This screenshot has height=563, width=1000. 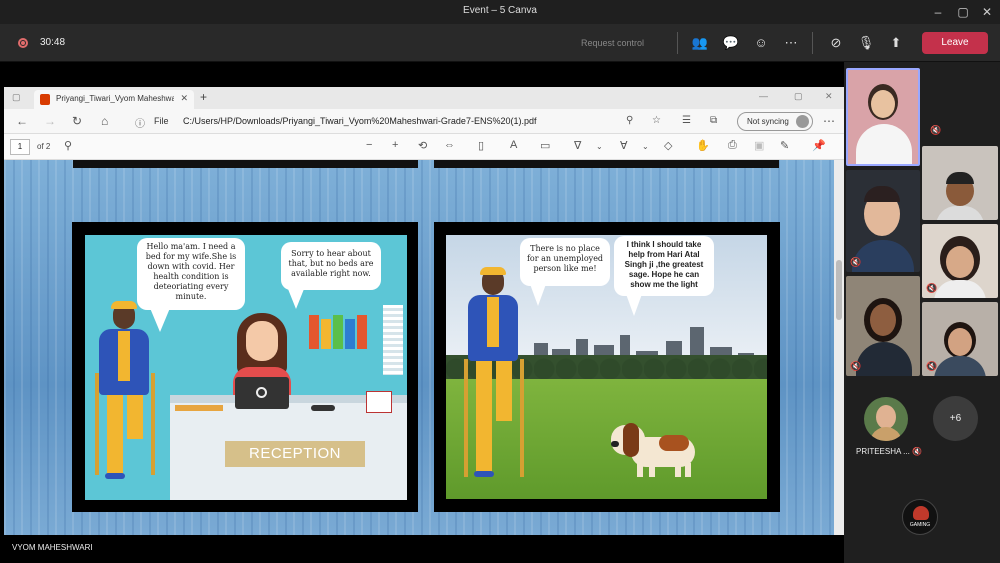 What do you see at coordinates (732, 145) in the screenshot?
I see `print-icon: ⎙` at bounding box center [732, 145].